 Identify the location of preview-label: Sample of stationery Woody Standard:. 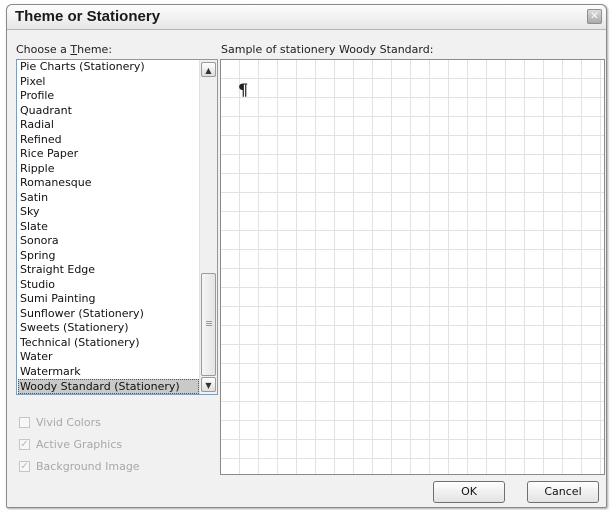
(327, 49).